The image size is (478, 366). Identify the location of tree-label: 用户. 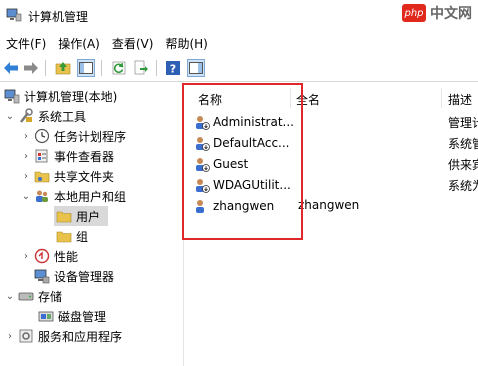
(88, 216).